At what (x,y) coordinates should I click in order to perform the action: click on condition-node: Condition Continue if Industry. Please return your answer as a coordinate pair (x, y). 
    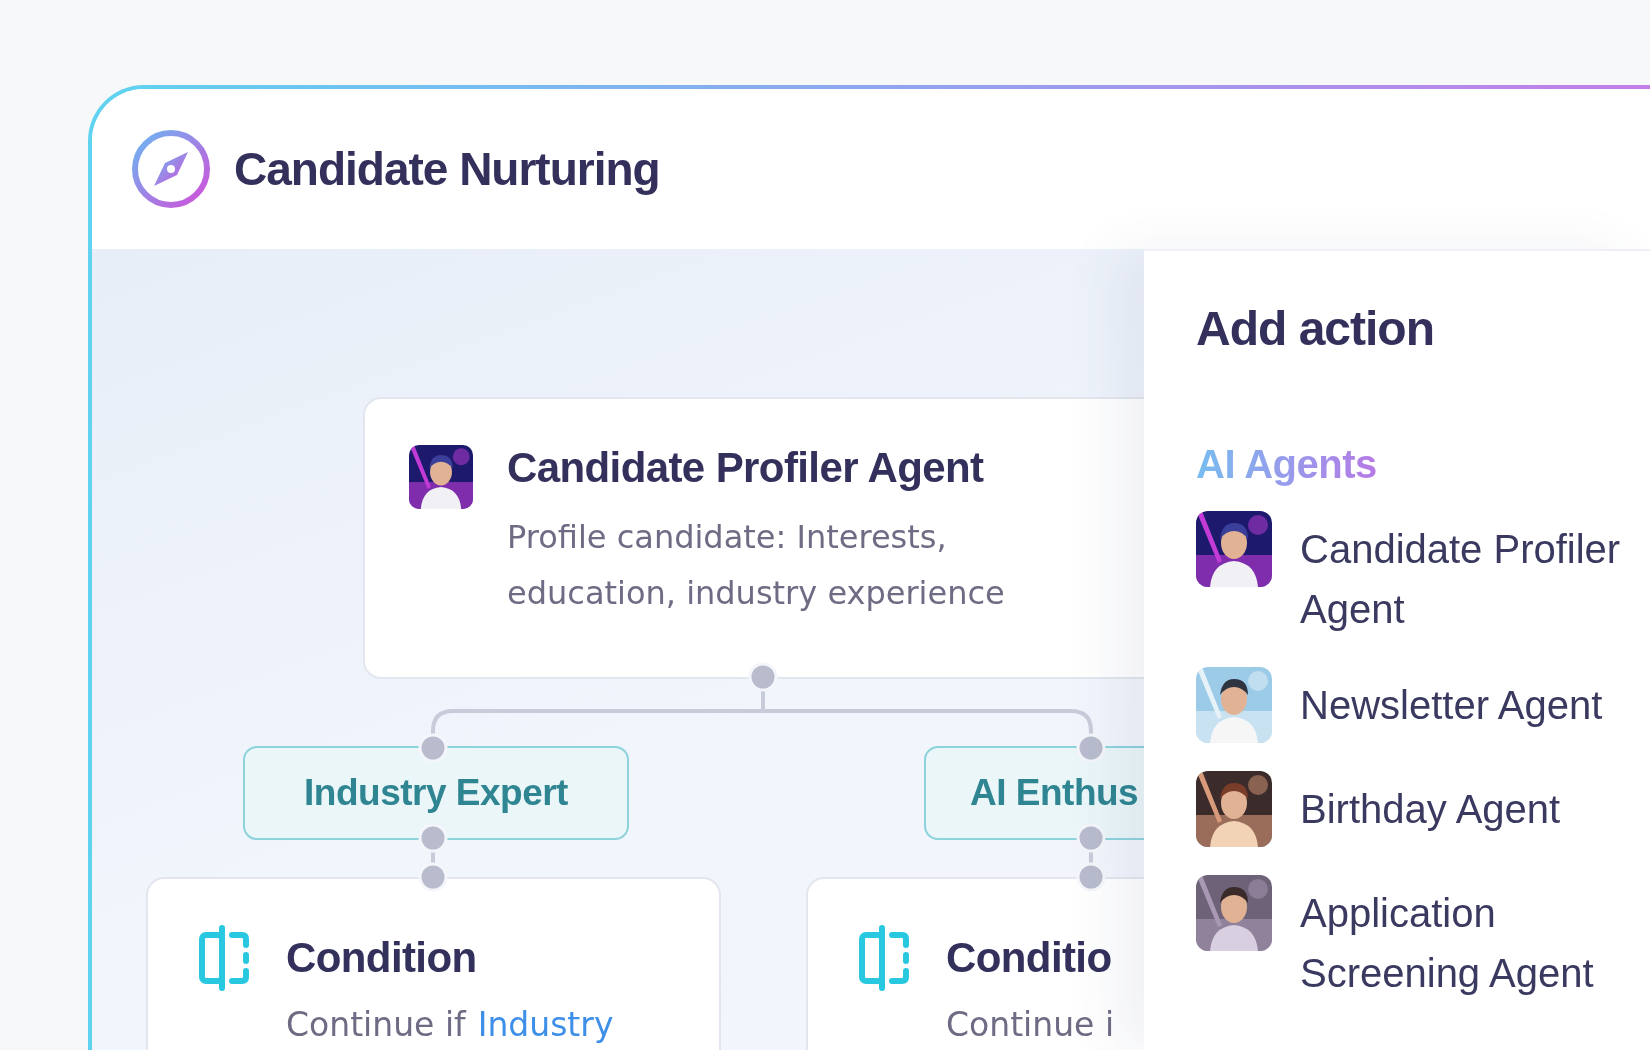
    Looking at the image, I should click on (433, 963).